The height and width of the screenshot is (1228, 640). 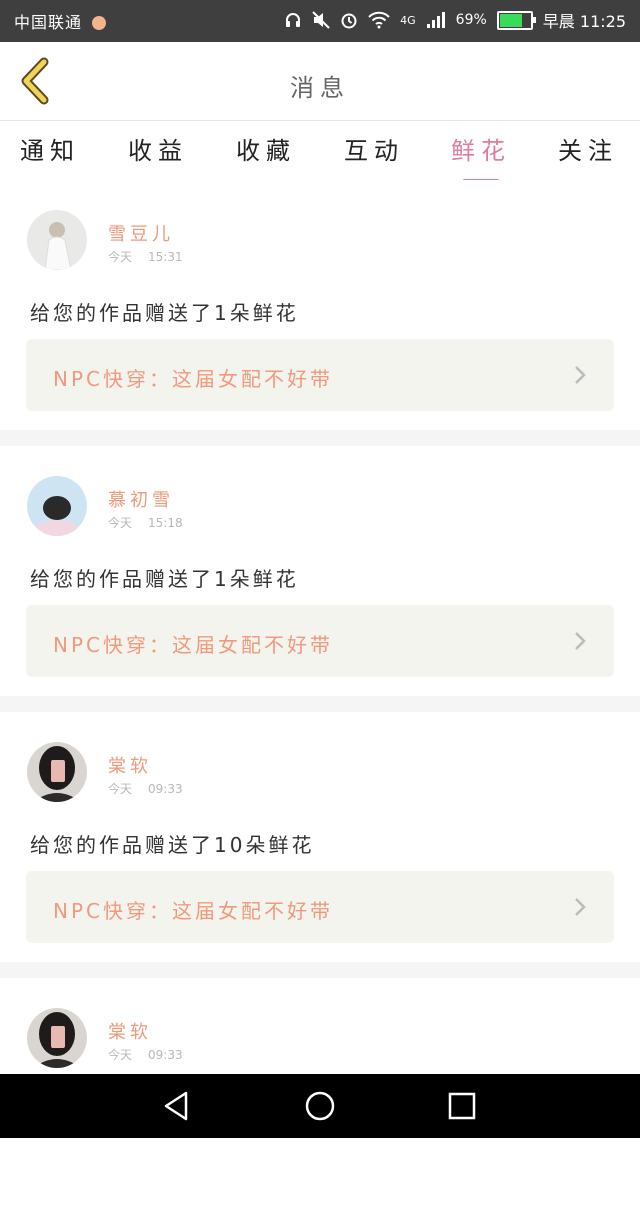 I want to click on tab-favorites: 收藏, so click(x=266, y=148).